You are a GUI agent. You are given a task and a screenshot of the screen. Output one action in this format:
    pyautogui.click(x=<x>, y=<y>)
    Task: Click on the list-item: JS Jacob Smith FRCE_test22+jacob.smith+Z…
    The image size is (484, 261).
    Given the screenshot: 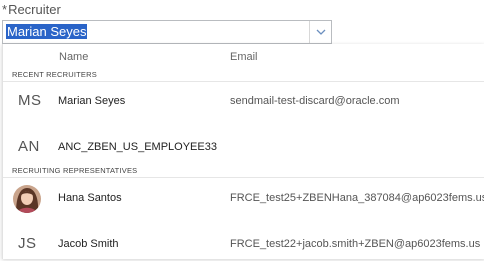 What is the action you would take?
    pyautogui.click(x=243, y=244)
    